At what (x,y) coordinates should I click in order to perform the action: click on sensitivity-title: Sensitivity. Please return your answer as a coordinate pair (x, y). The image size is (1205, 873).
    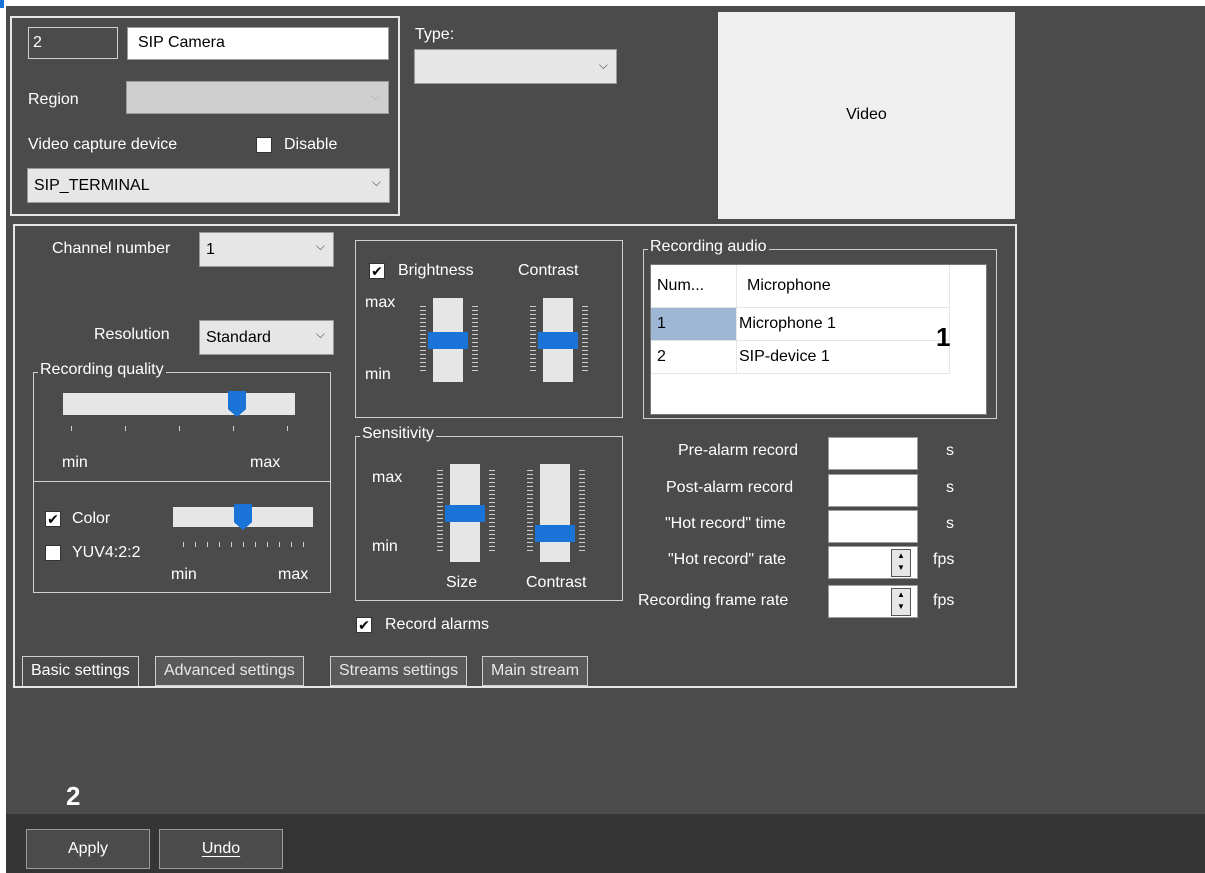
    Looking at the image, I should click on (398, 434).